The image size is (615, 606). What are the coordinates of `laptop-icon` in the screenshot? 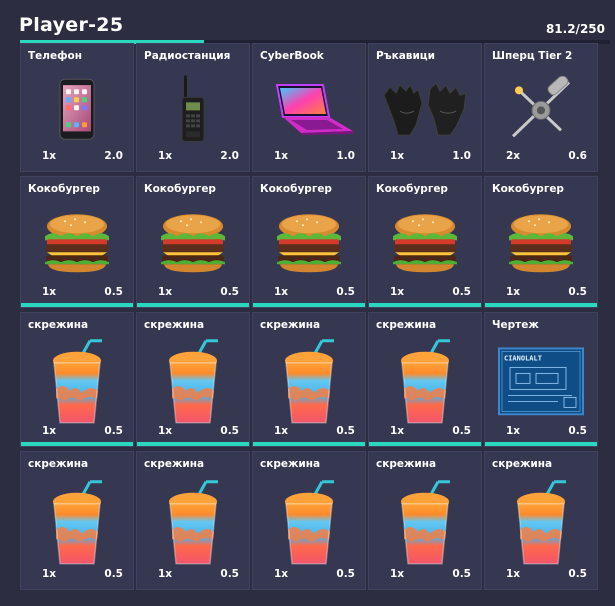 It's located at (309, 109).